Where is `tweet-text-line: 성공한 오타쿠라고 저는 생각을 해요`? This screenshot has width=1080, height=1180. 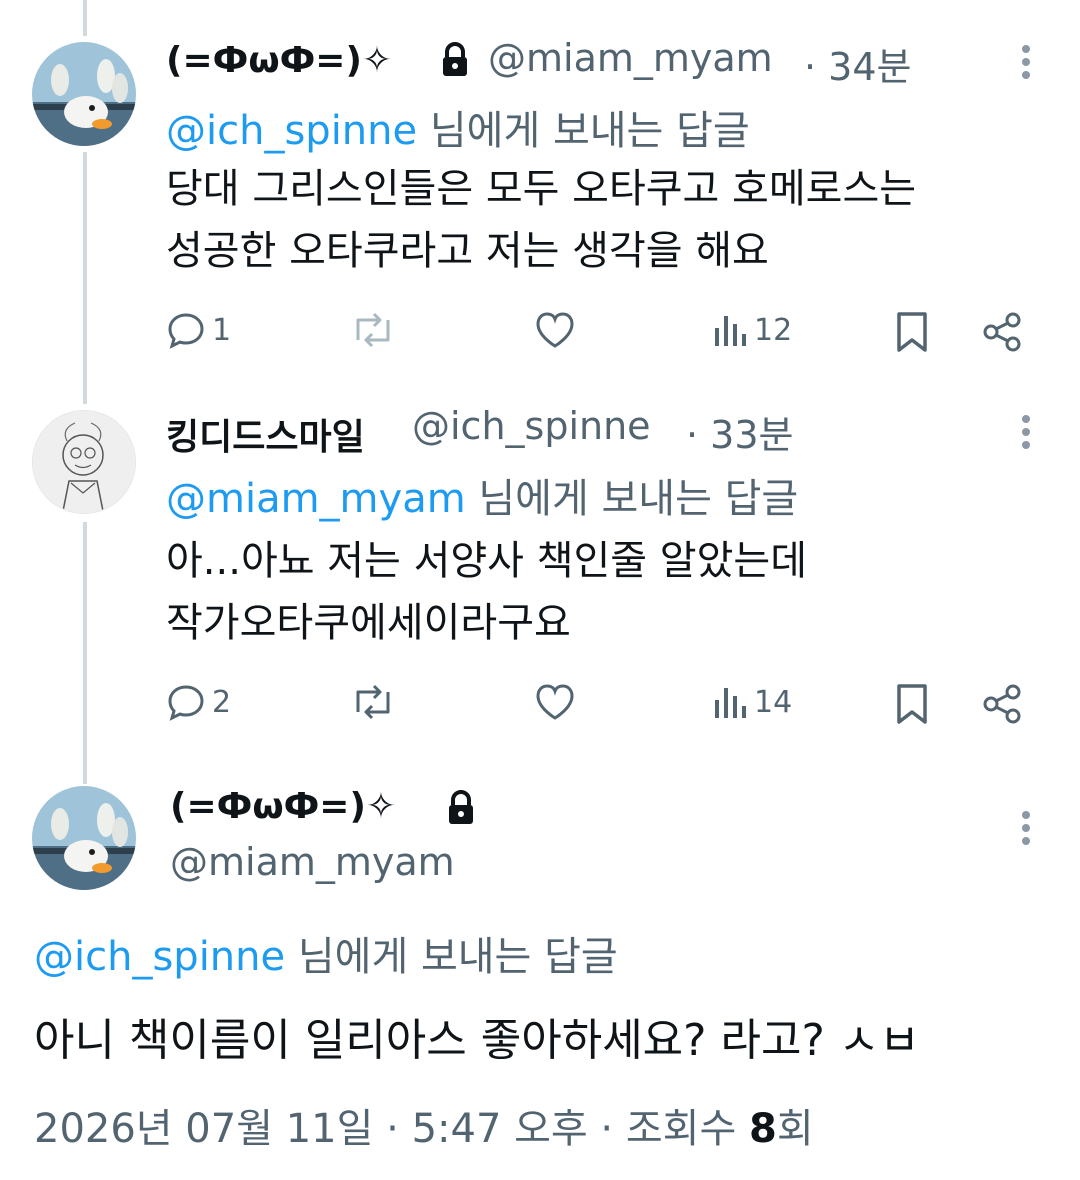
tweet-text-line: 성공한 오타쿠라고 저는 생각을 해요 is located at coordinates (467, 251).